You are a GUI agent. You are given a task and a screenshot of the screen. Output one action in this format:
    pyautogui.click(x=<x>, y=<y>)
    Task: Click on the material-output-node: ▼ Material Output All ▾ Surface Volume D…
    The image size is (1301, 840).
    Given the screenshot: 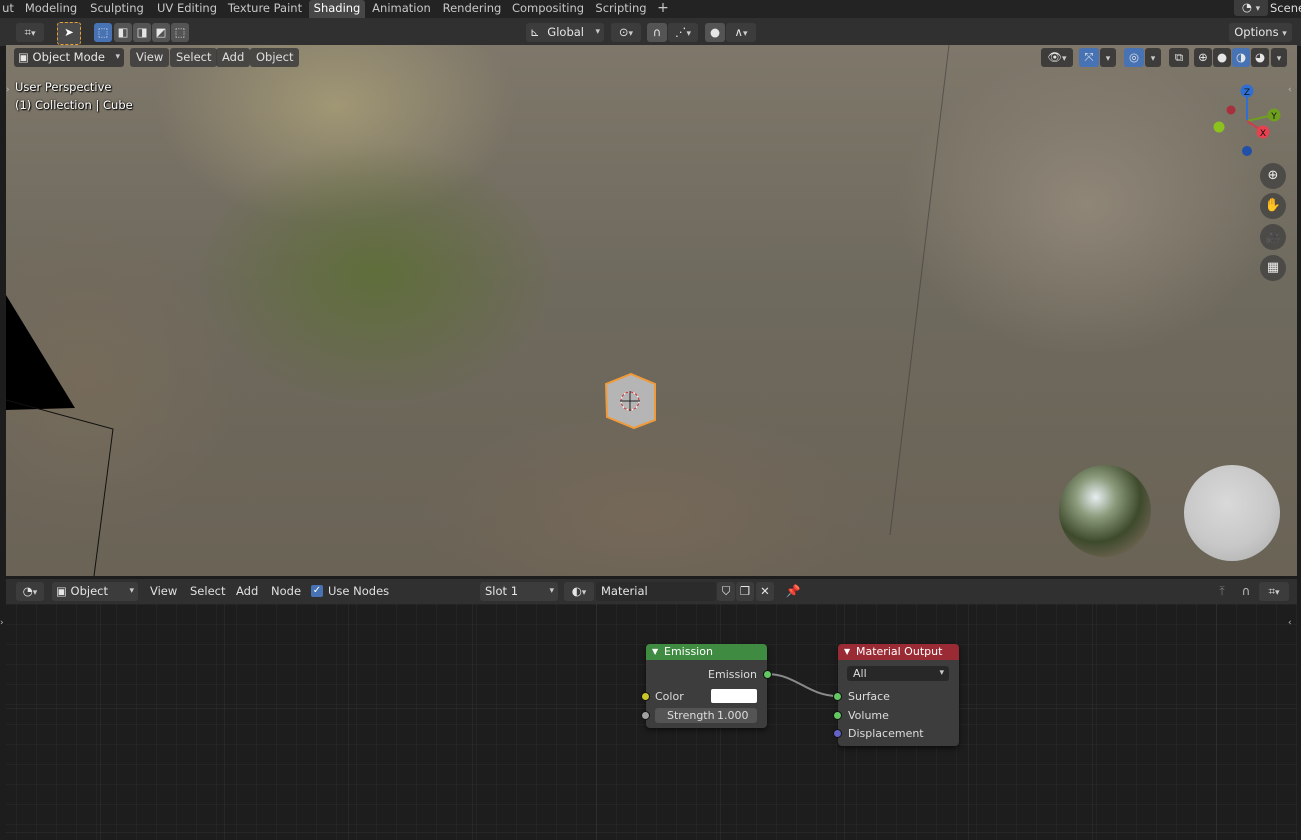 What is the action you would take?
    pyautogui.click(x=896, y=695)
    